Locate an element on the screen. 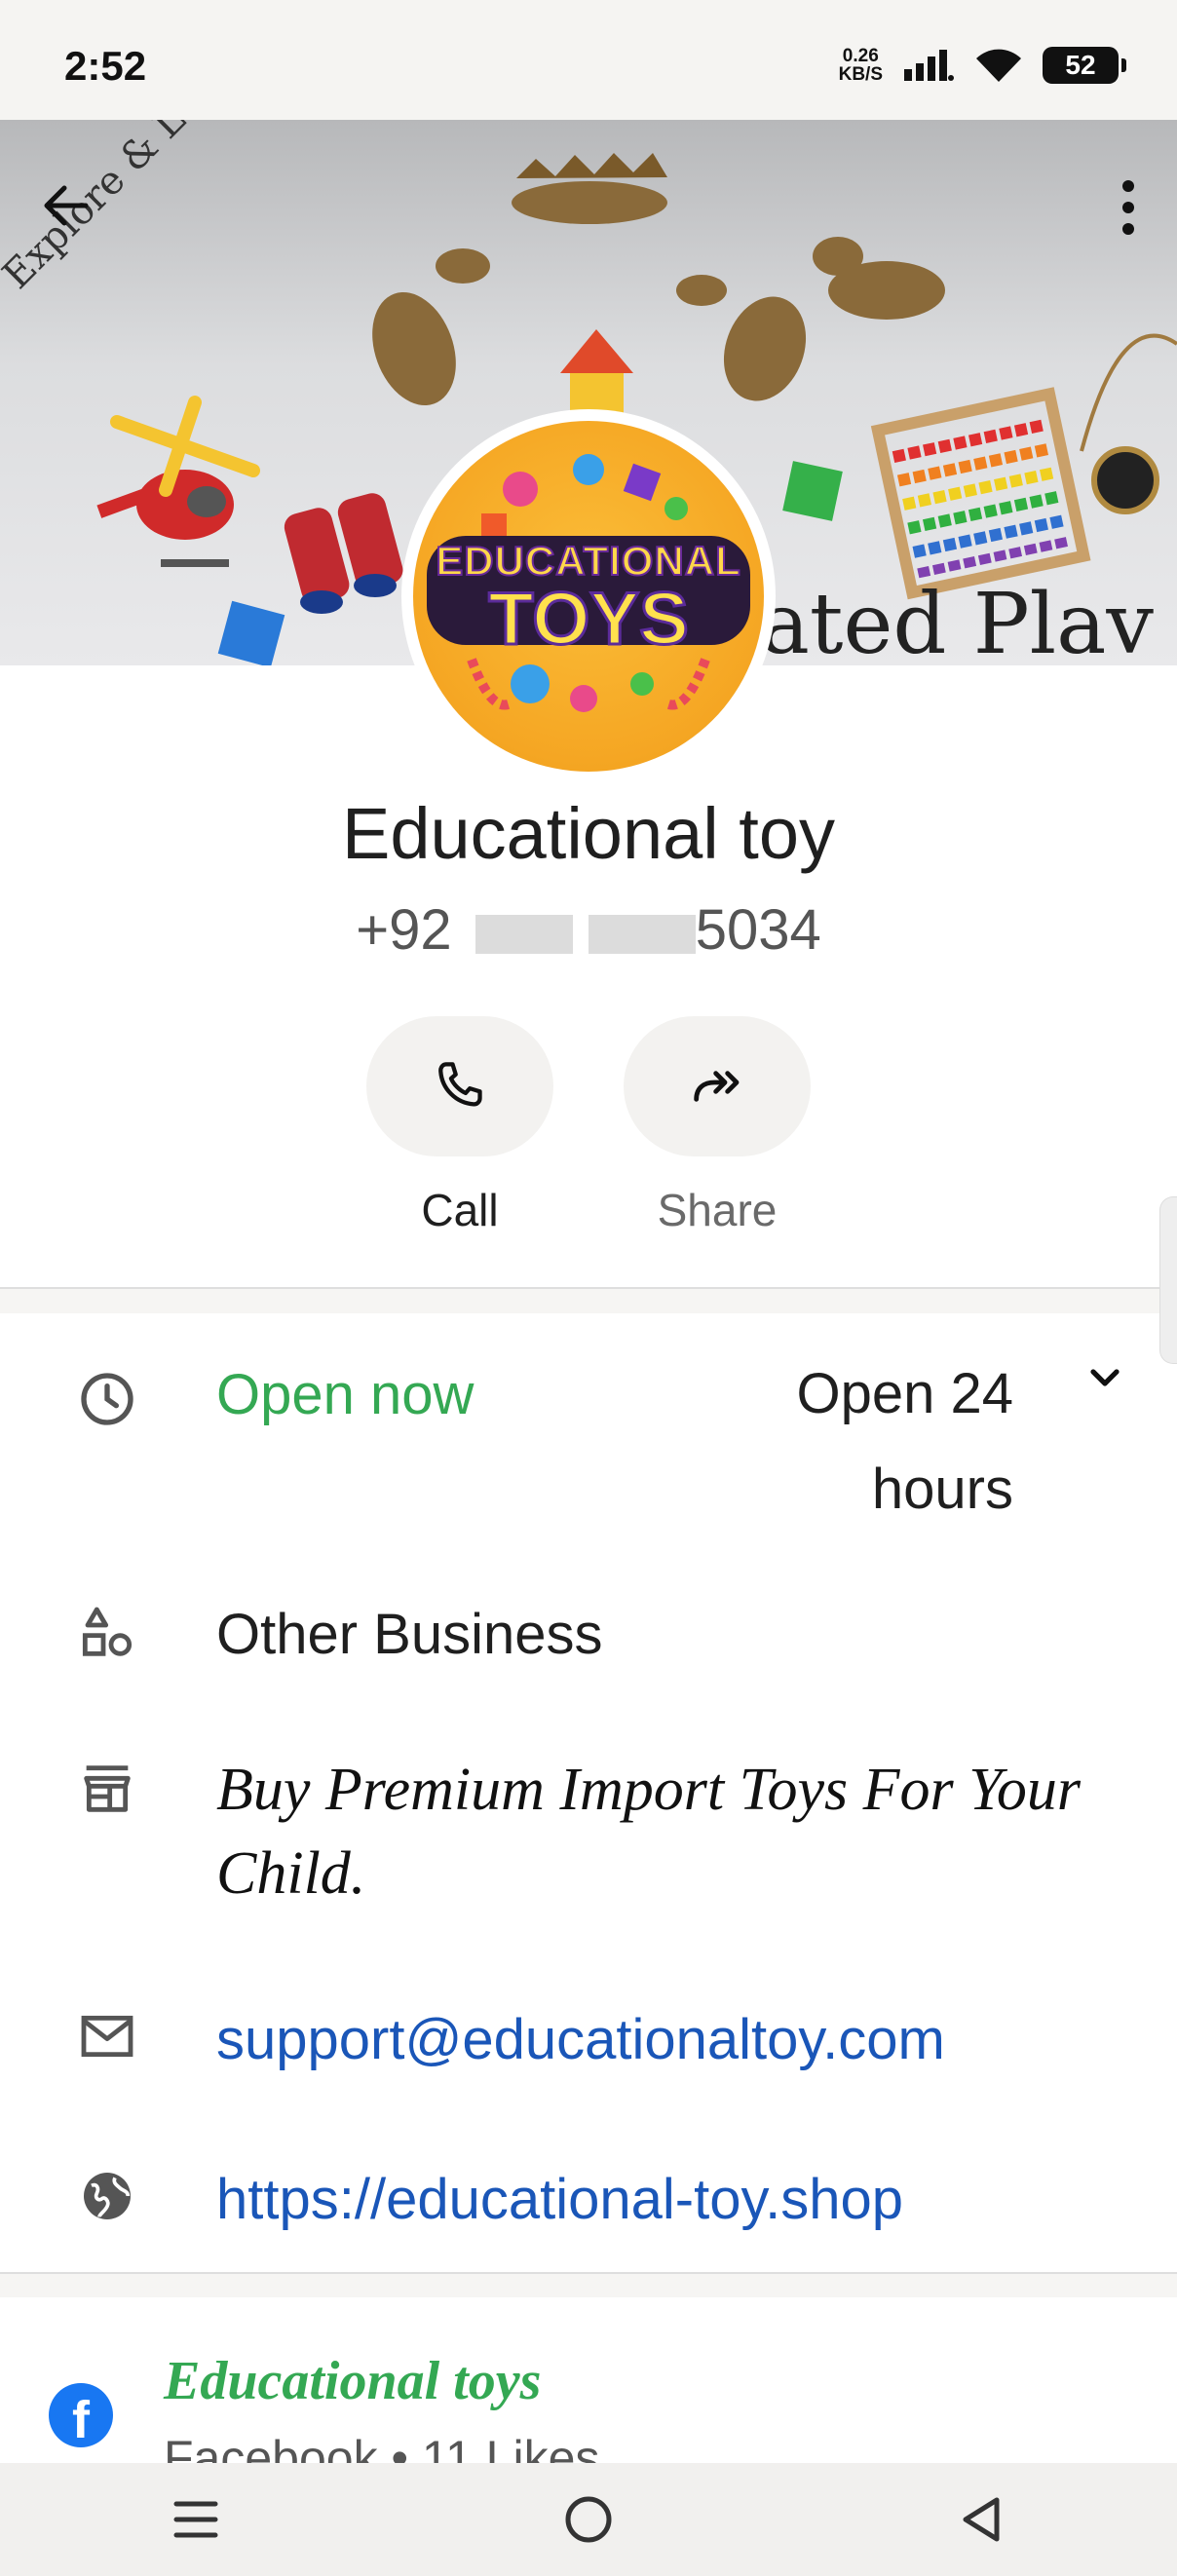 Image resolution: width=1177 pixels, height=2576 pixels. business-phone: +92 5034 is located at coordinates (588, 930).